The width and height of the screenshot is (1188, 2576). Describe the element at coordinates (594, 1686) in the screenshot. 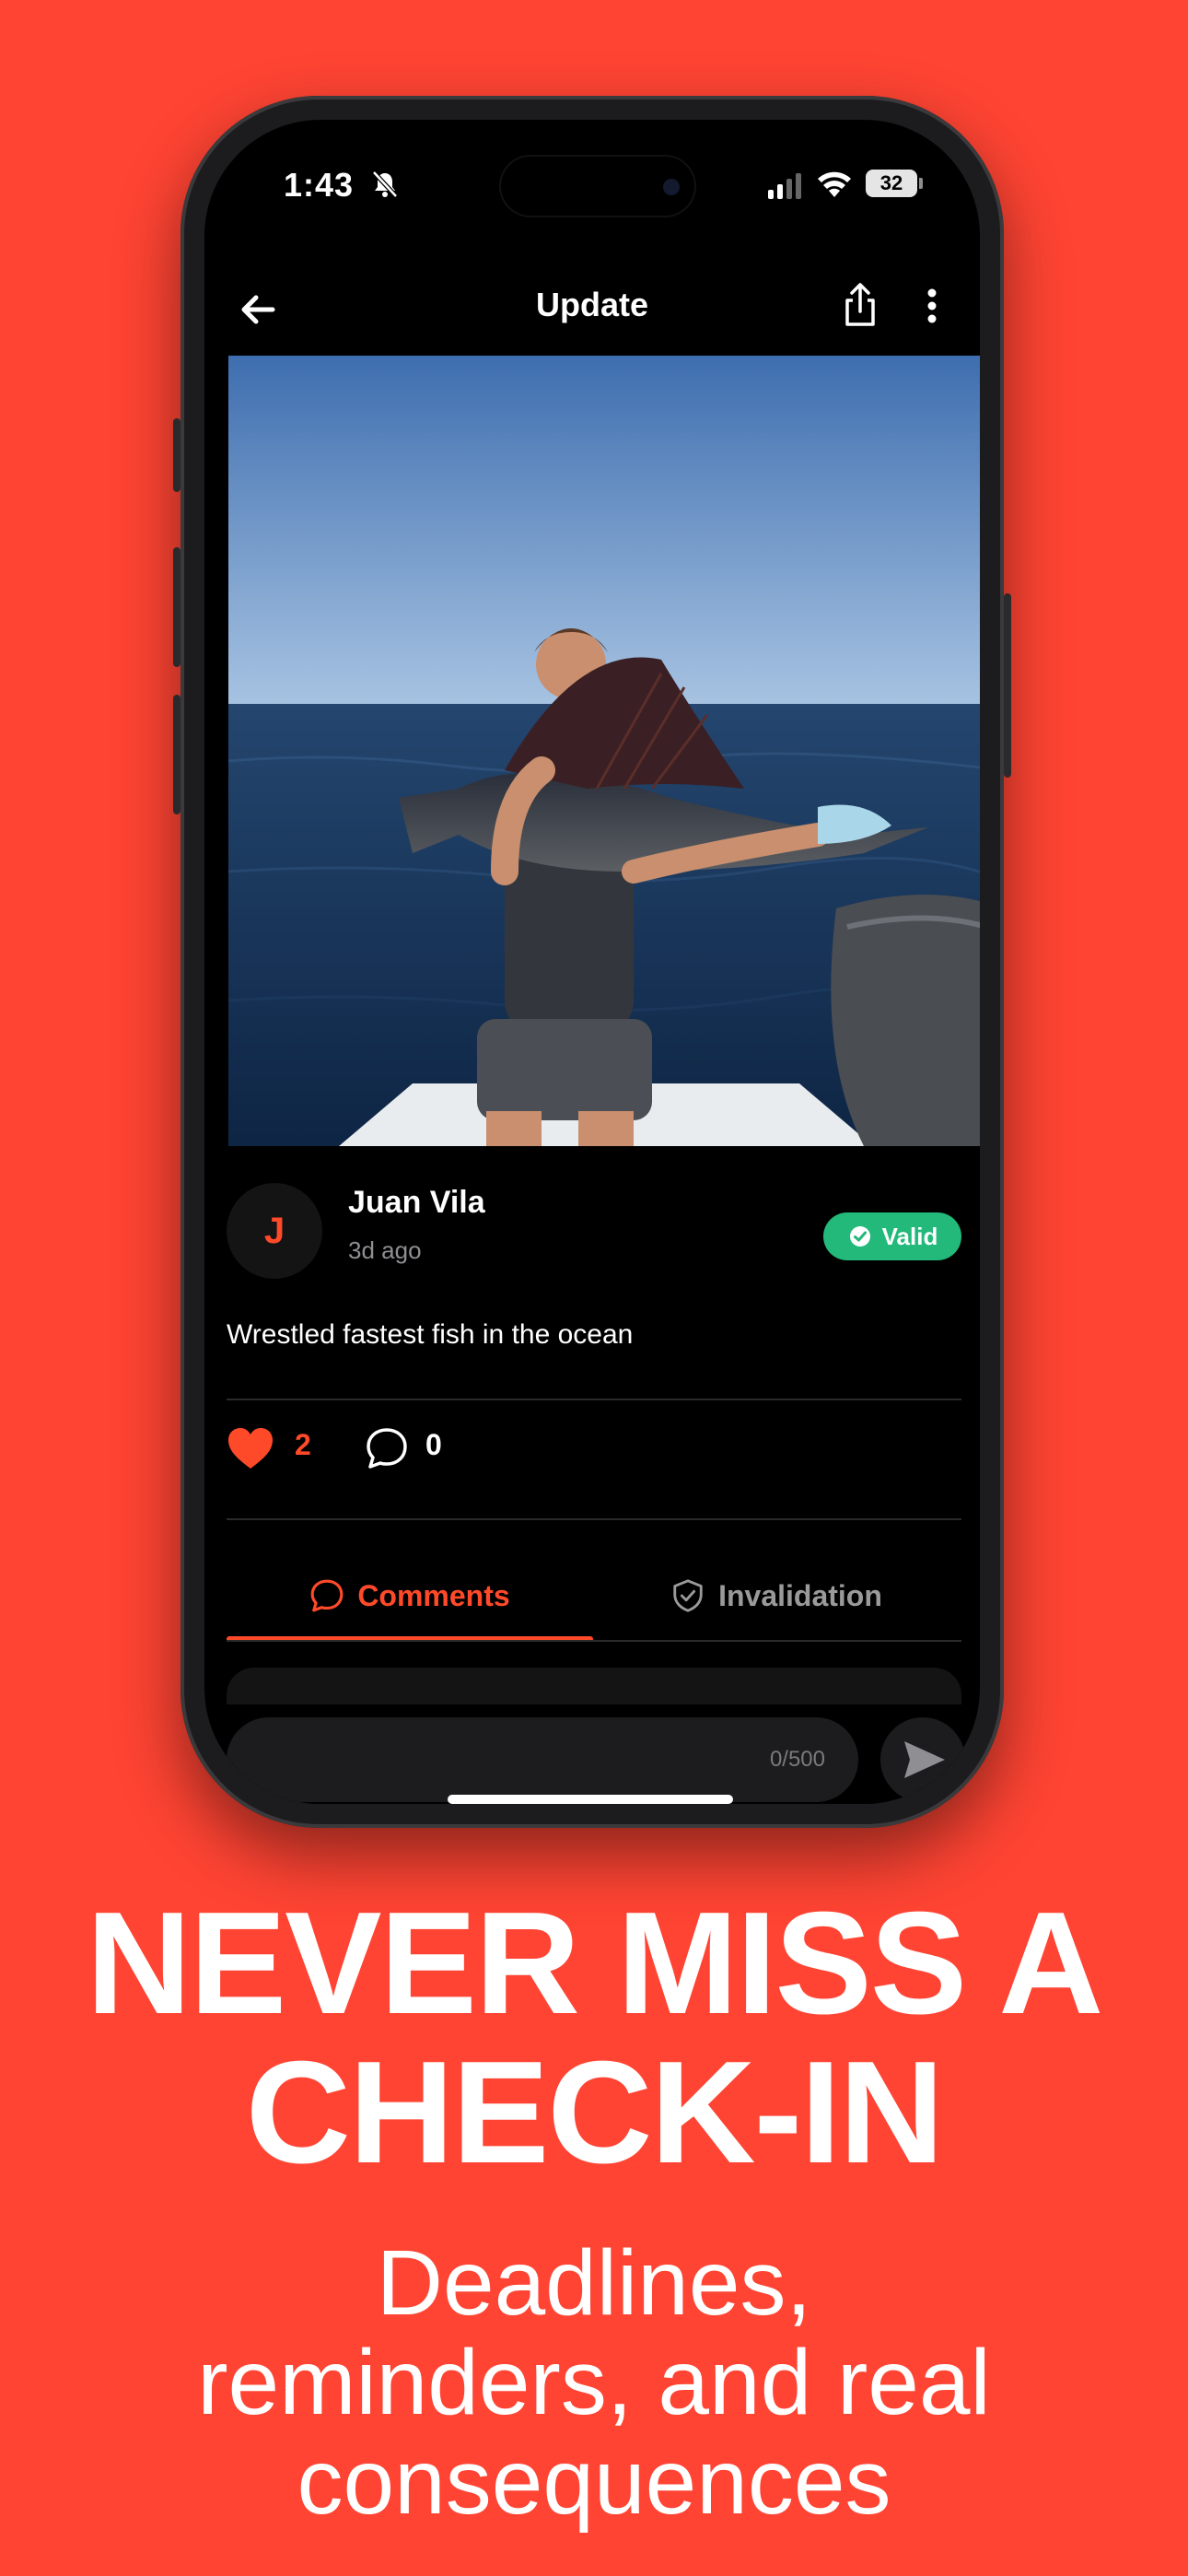

I see `comments-list` at that location.